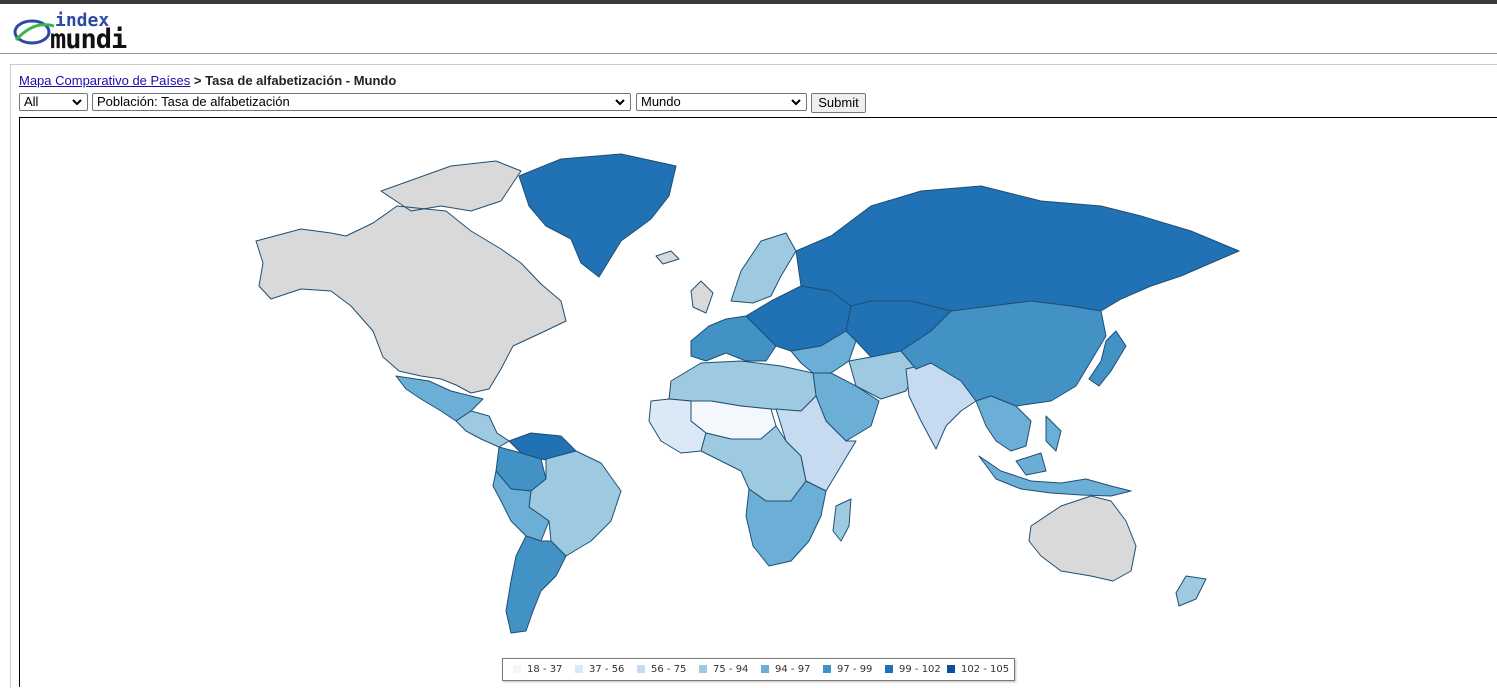 This screenshot has height=688, width=1497. What do you see at coordinates (88, 39) in the screenshot?
I see `logo-text-mundi: mundi` at bounding box center [88, 39].